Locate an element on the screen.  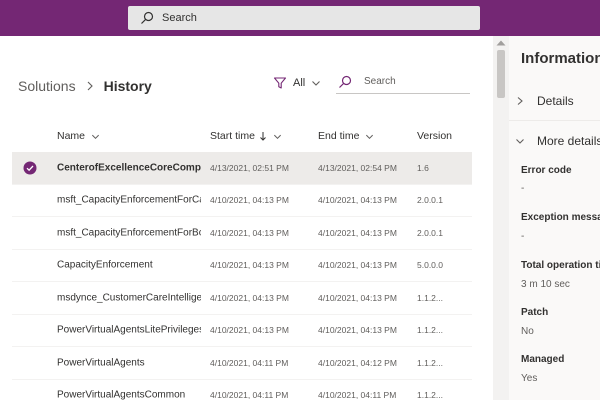
field-label-patch: Patch is located at coordinates (535, 312).